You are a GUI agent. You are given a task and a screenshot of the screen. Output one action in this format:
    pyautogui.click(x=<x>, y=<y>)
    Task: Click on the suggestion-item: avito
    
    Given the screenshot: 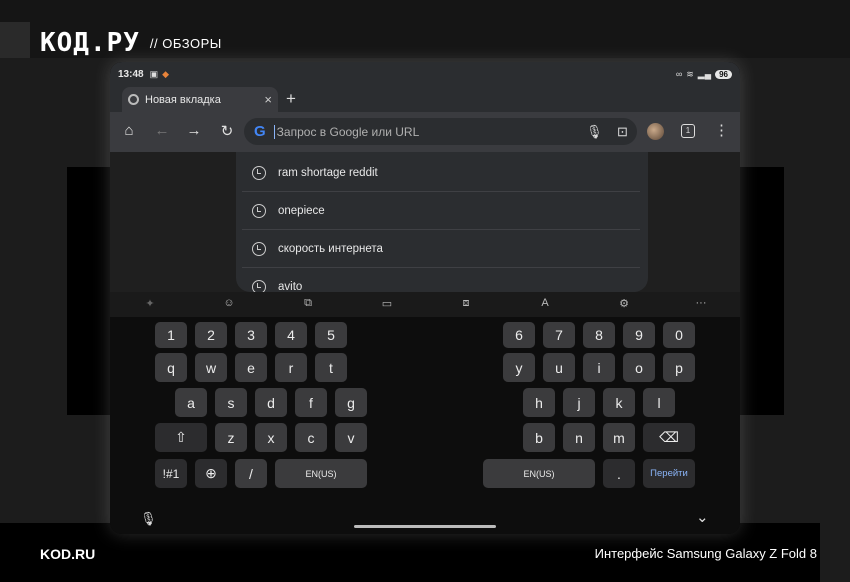 What is the action you would take?
    pyautogui.click(x=441, y=280)
    